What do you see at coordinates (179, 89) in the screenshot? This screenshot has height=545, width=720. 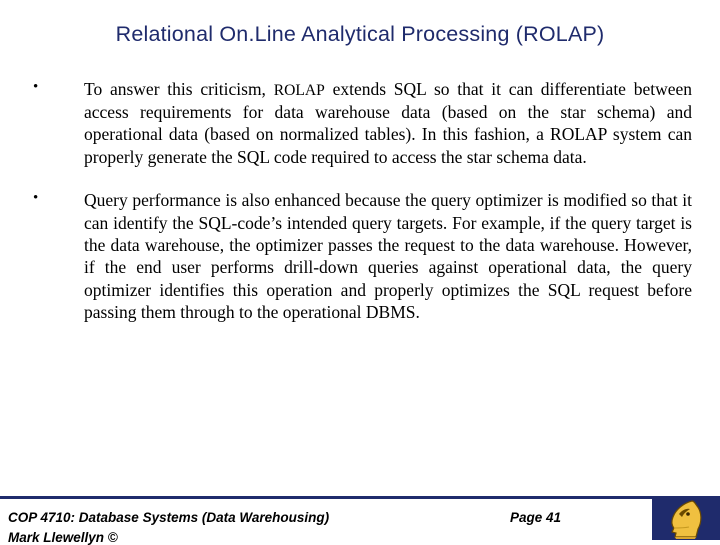 I see `bullet-text-lead: To answer this criticism,` at bounding box center [179, 89].